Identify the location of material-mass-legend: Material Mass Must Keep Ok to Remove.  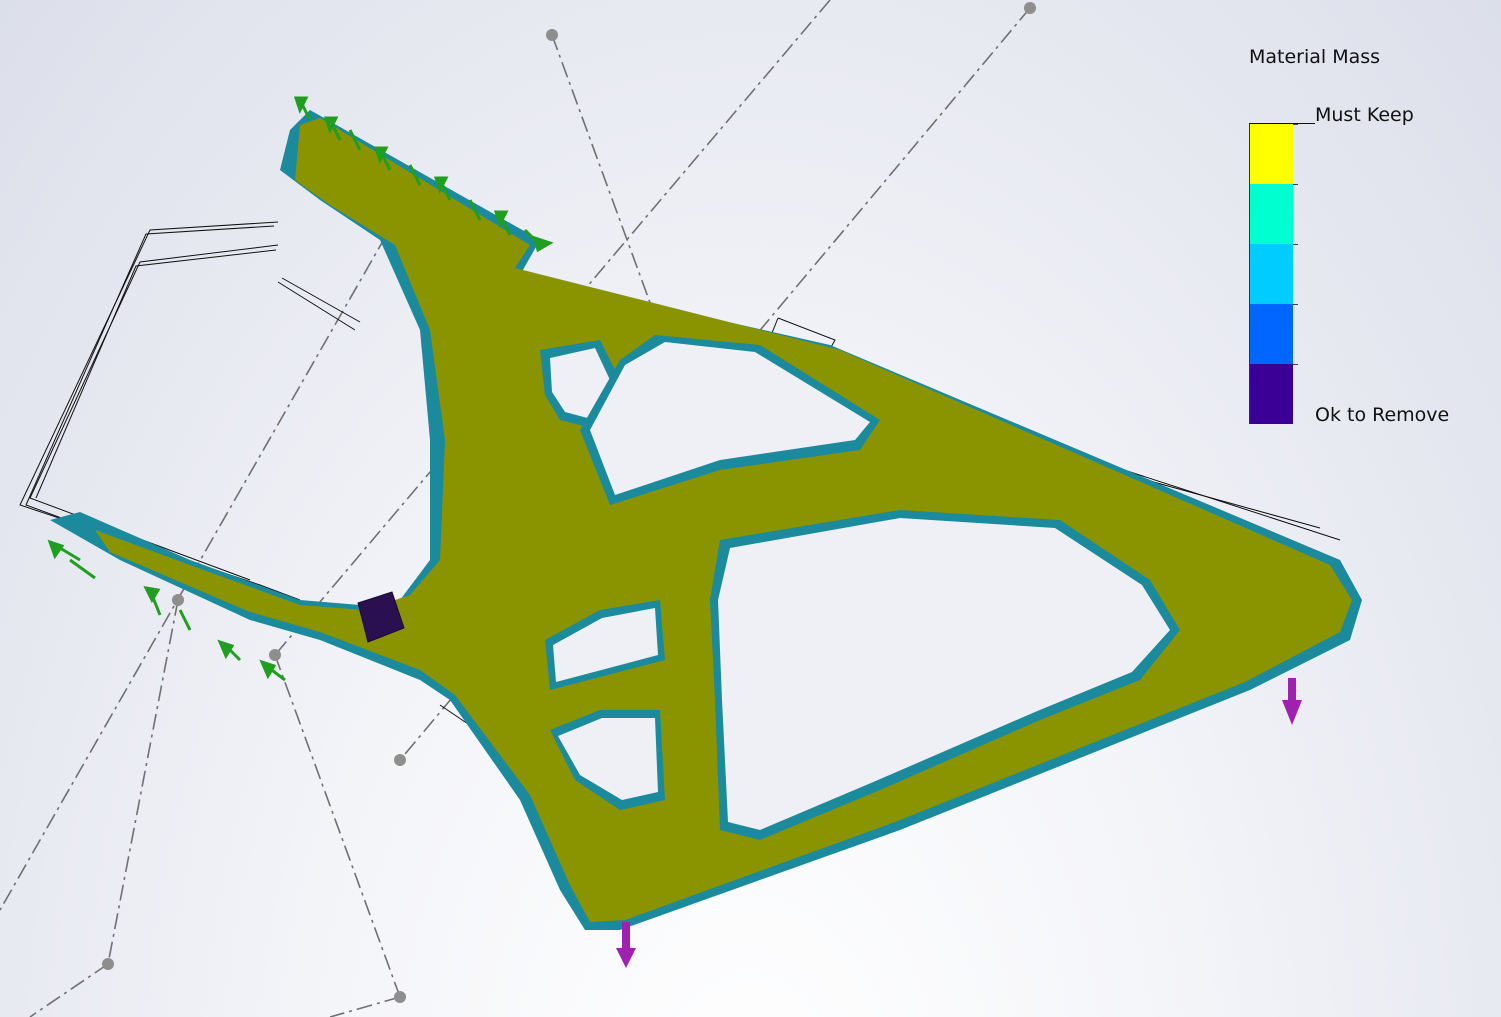
(1365, 240).